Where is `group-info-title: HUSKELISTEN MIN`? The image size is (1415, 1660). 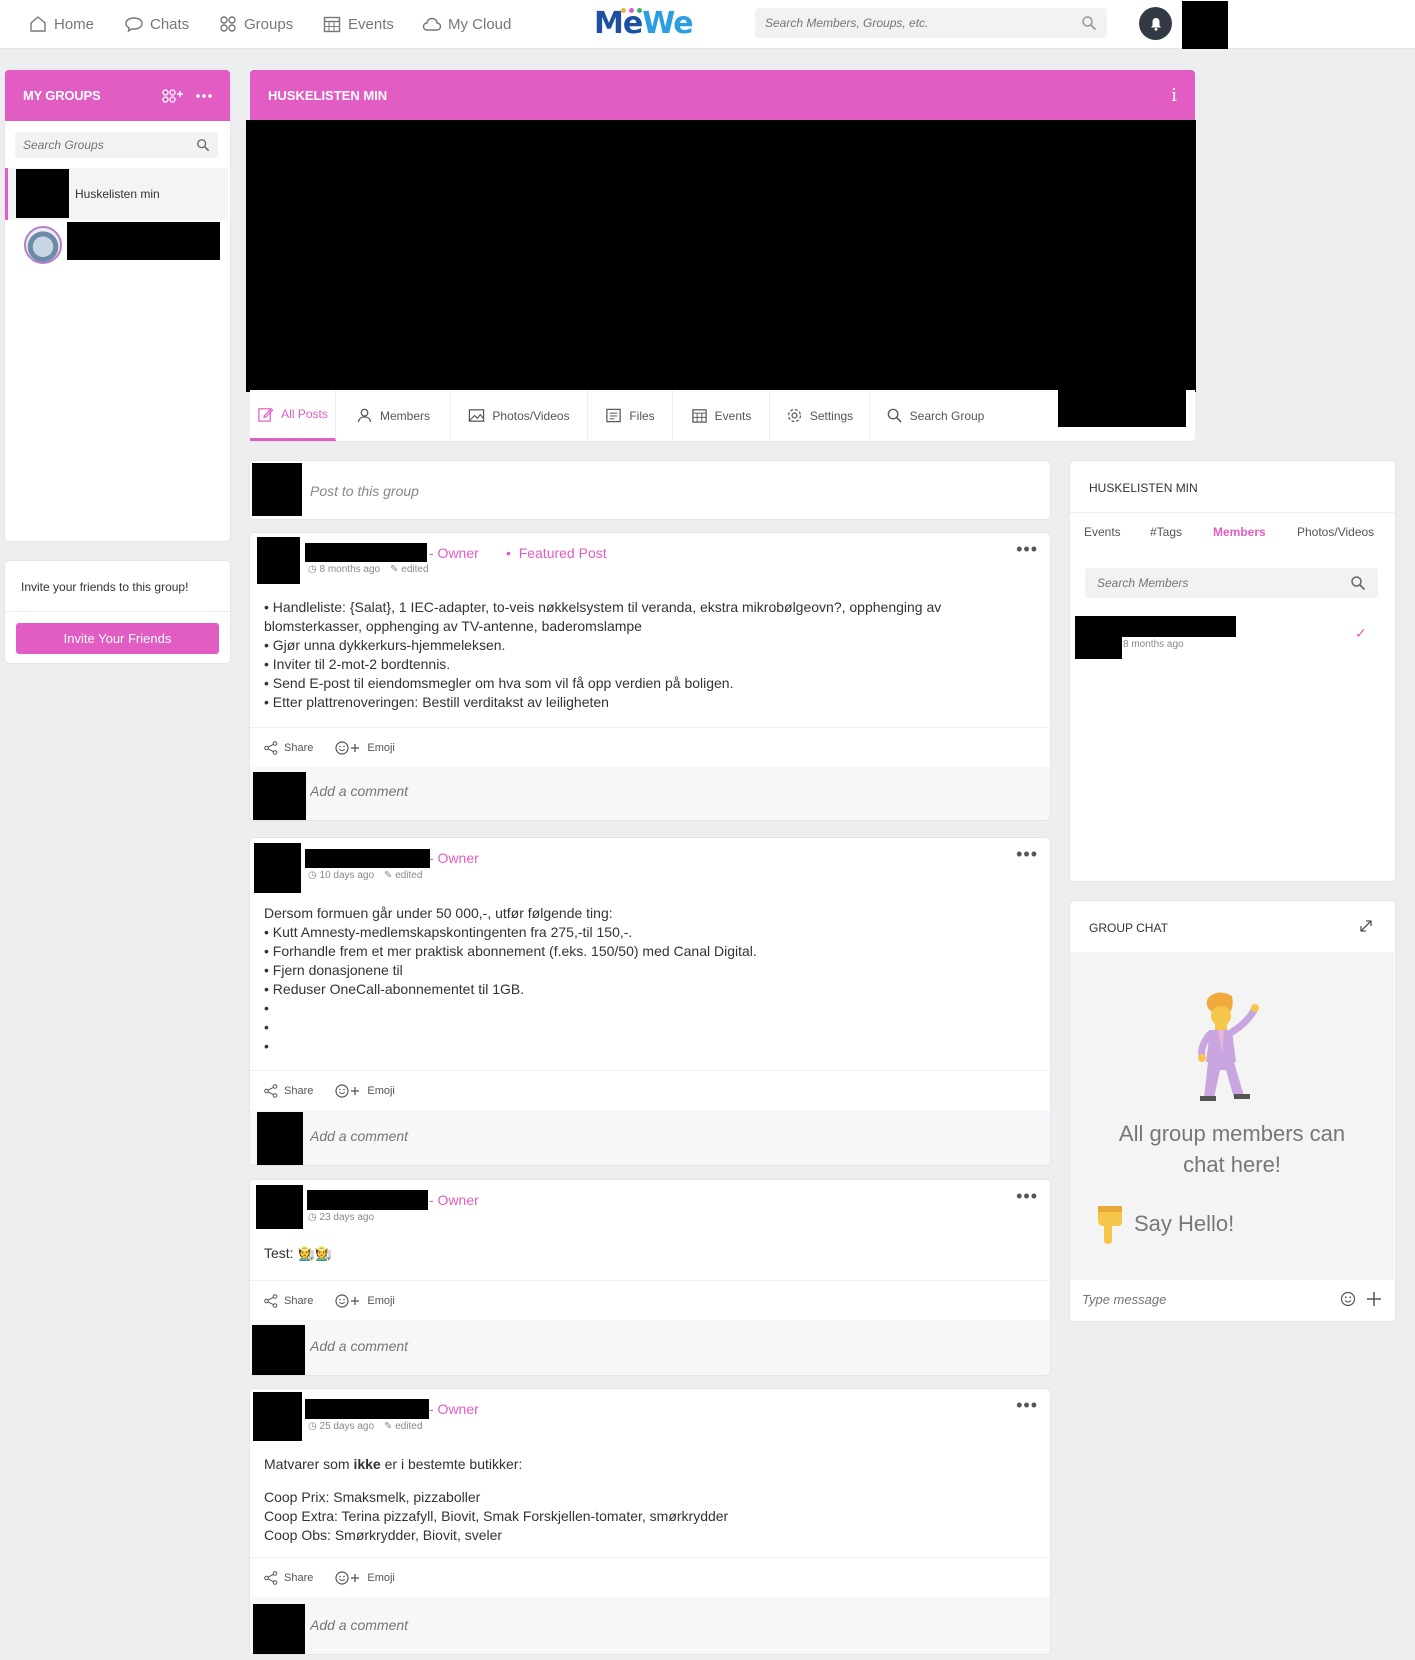 group-info-title: HUSKELISTEN MIN is located at coordinates (1143, 488).